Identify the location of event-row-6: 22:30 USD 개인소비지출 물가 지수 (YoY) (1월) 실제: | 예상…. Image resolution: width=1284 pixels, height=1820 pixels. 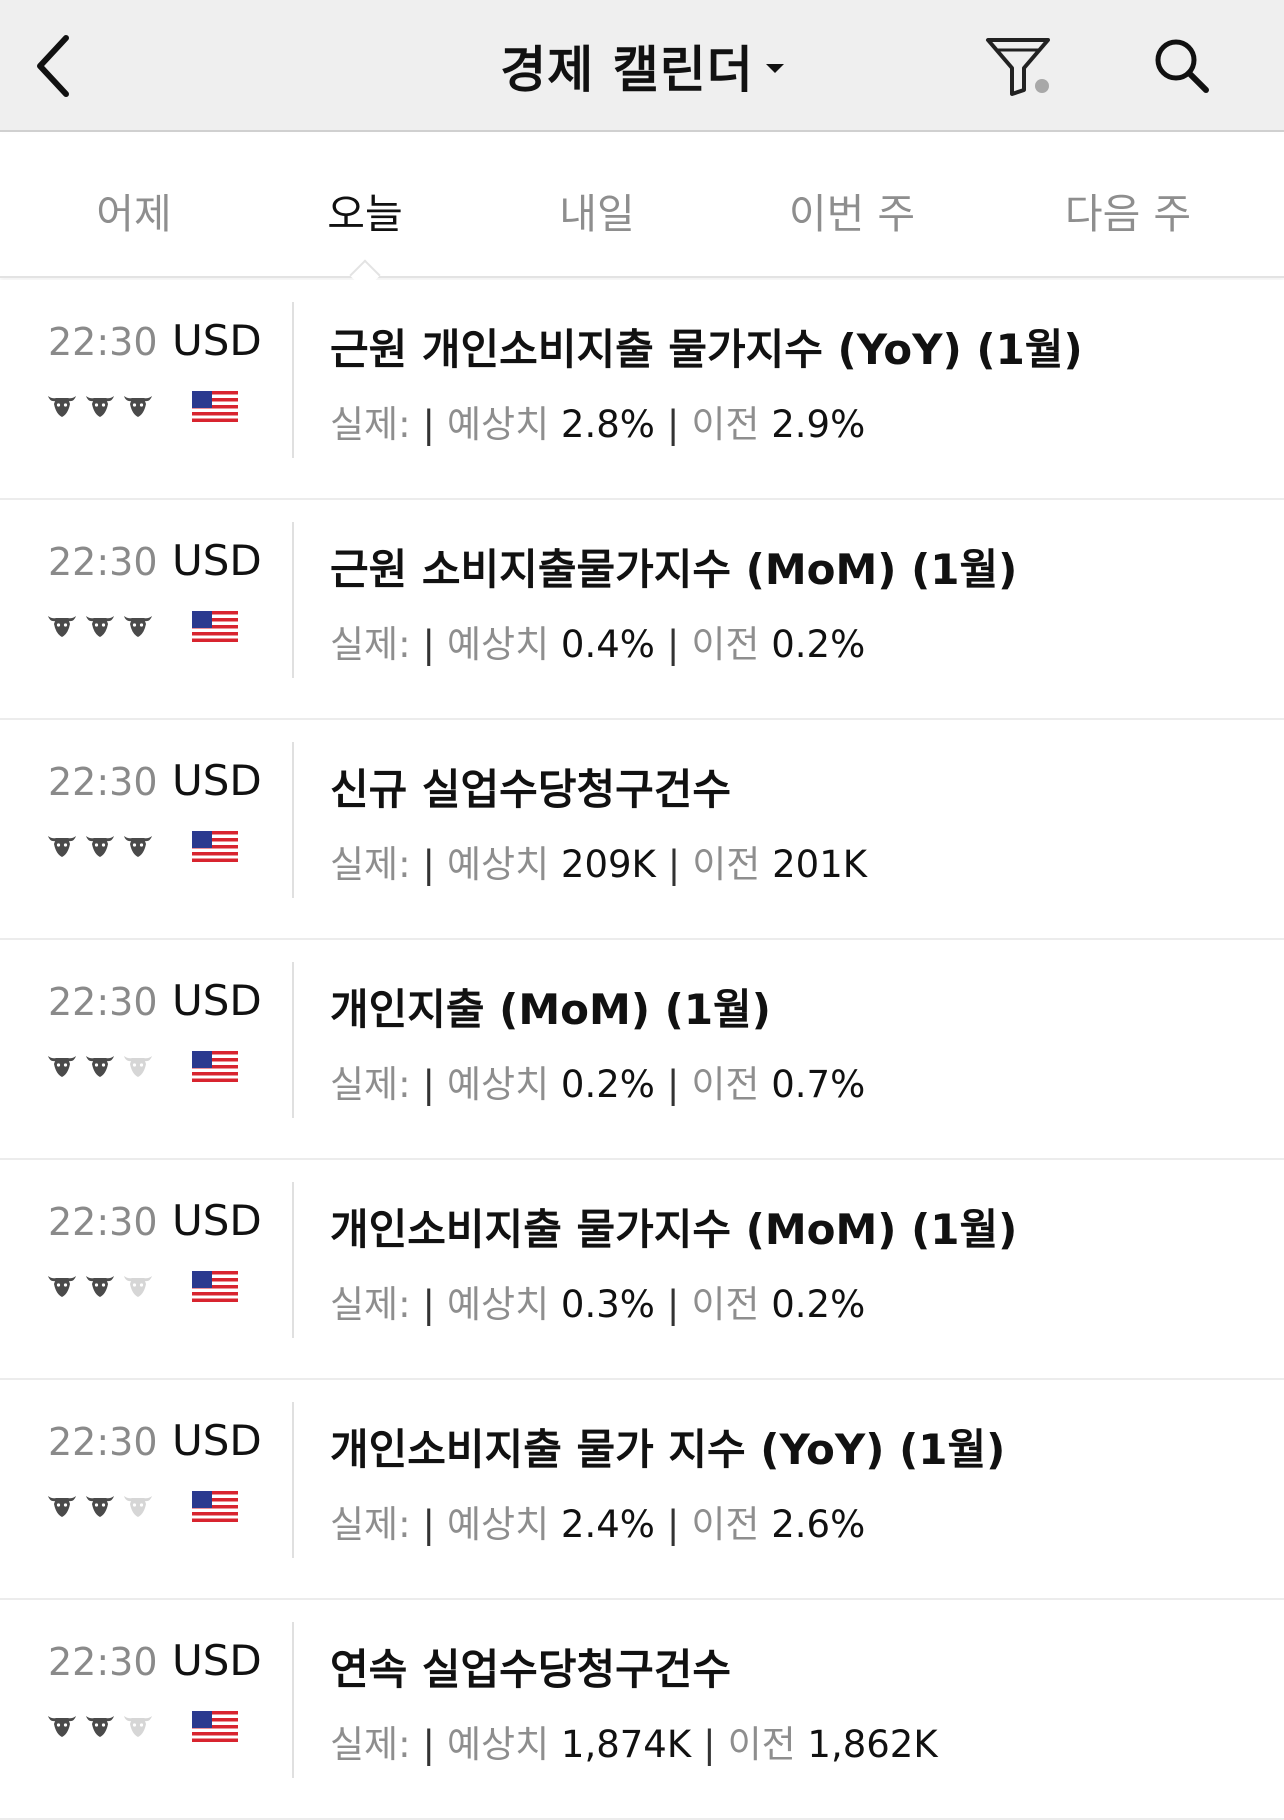
(642, 1490).